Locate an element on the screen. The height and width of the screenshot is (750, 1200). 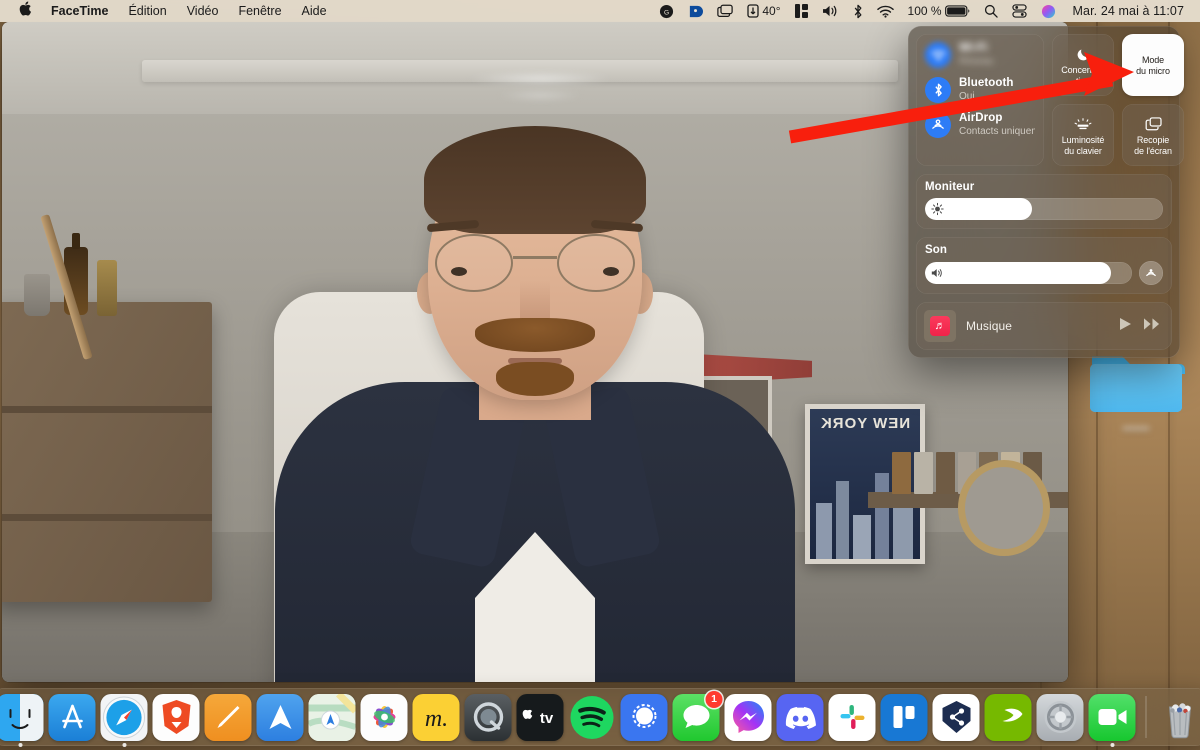
sun-icon is located at coordinates (937, 209).